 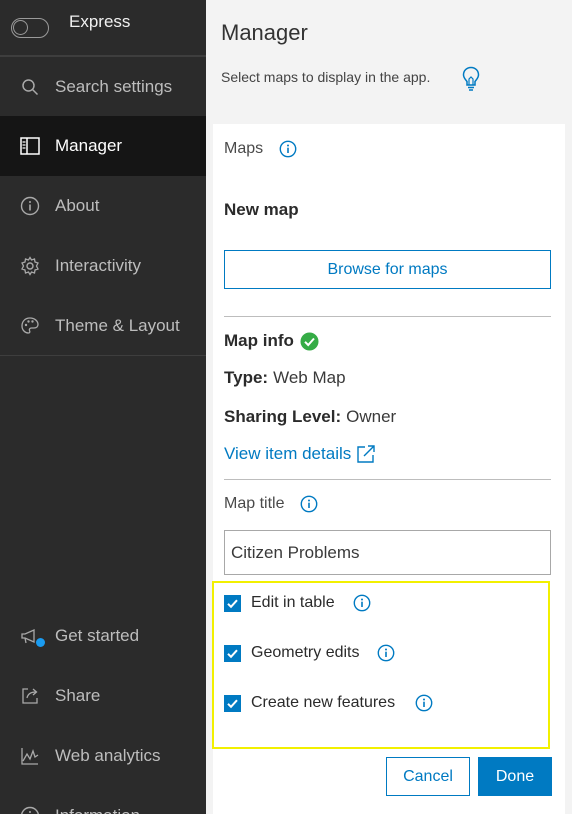 I want to click on sidebar-item-label: Share, so click(x=78, y=695).